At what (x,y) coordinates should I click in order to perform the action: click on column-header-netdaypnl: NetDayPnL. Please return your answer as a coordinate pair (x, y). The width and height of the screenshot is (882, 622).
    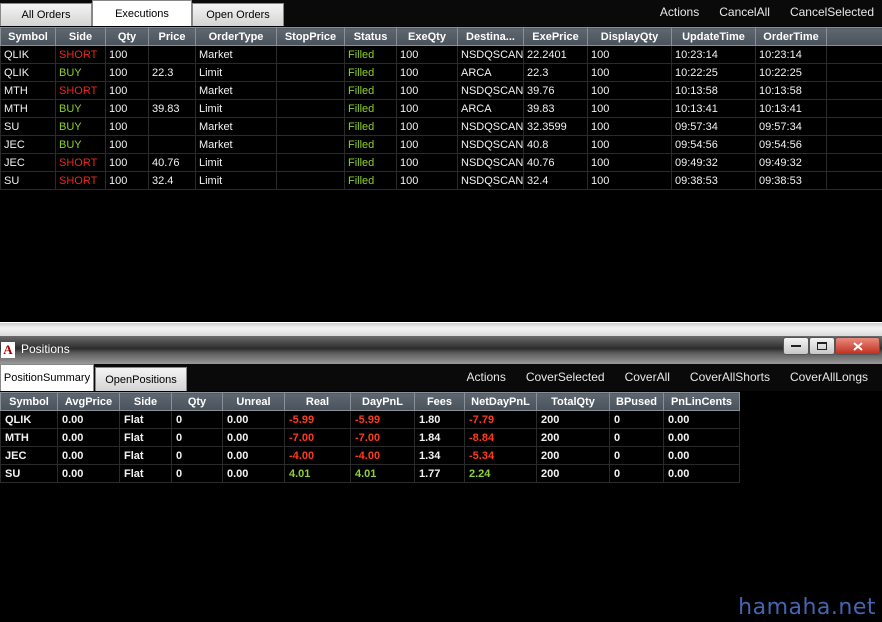
    Looking at the image, I should click on (500, 401).